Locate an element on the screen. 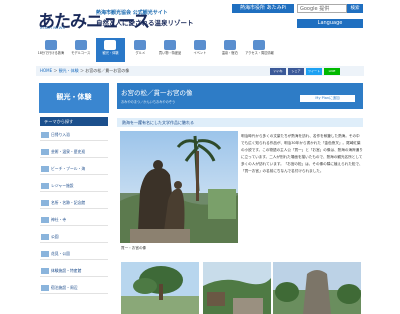  food-icon is located at coordinates (140, 45).